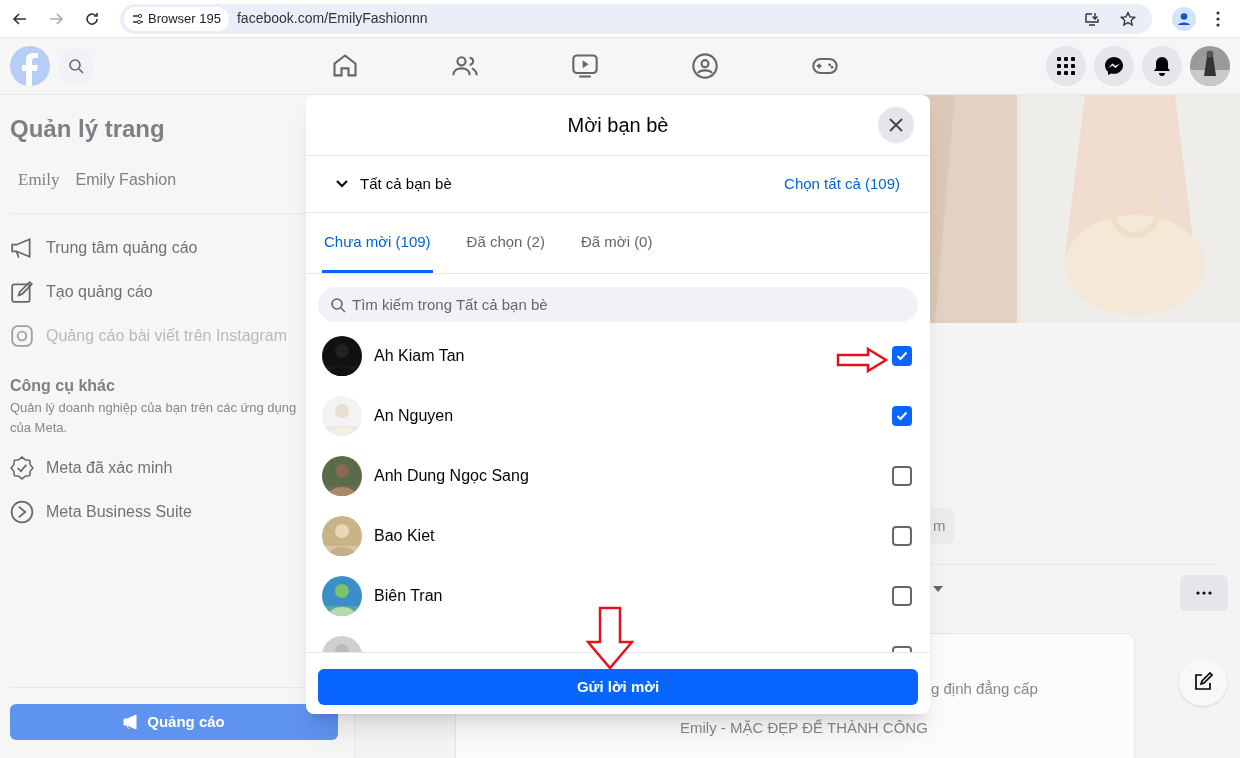 The width and height of the screenshot is (1240, 758). What do you see at coordinates (22, 291) in the screenshot?
I see `edit-icon` at bounding box center [22, 291].